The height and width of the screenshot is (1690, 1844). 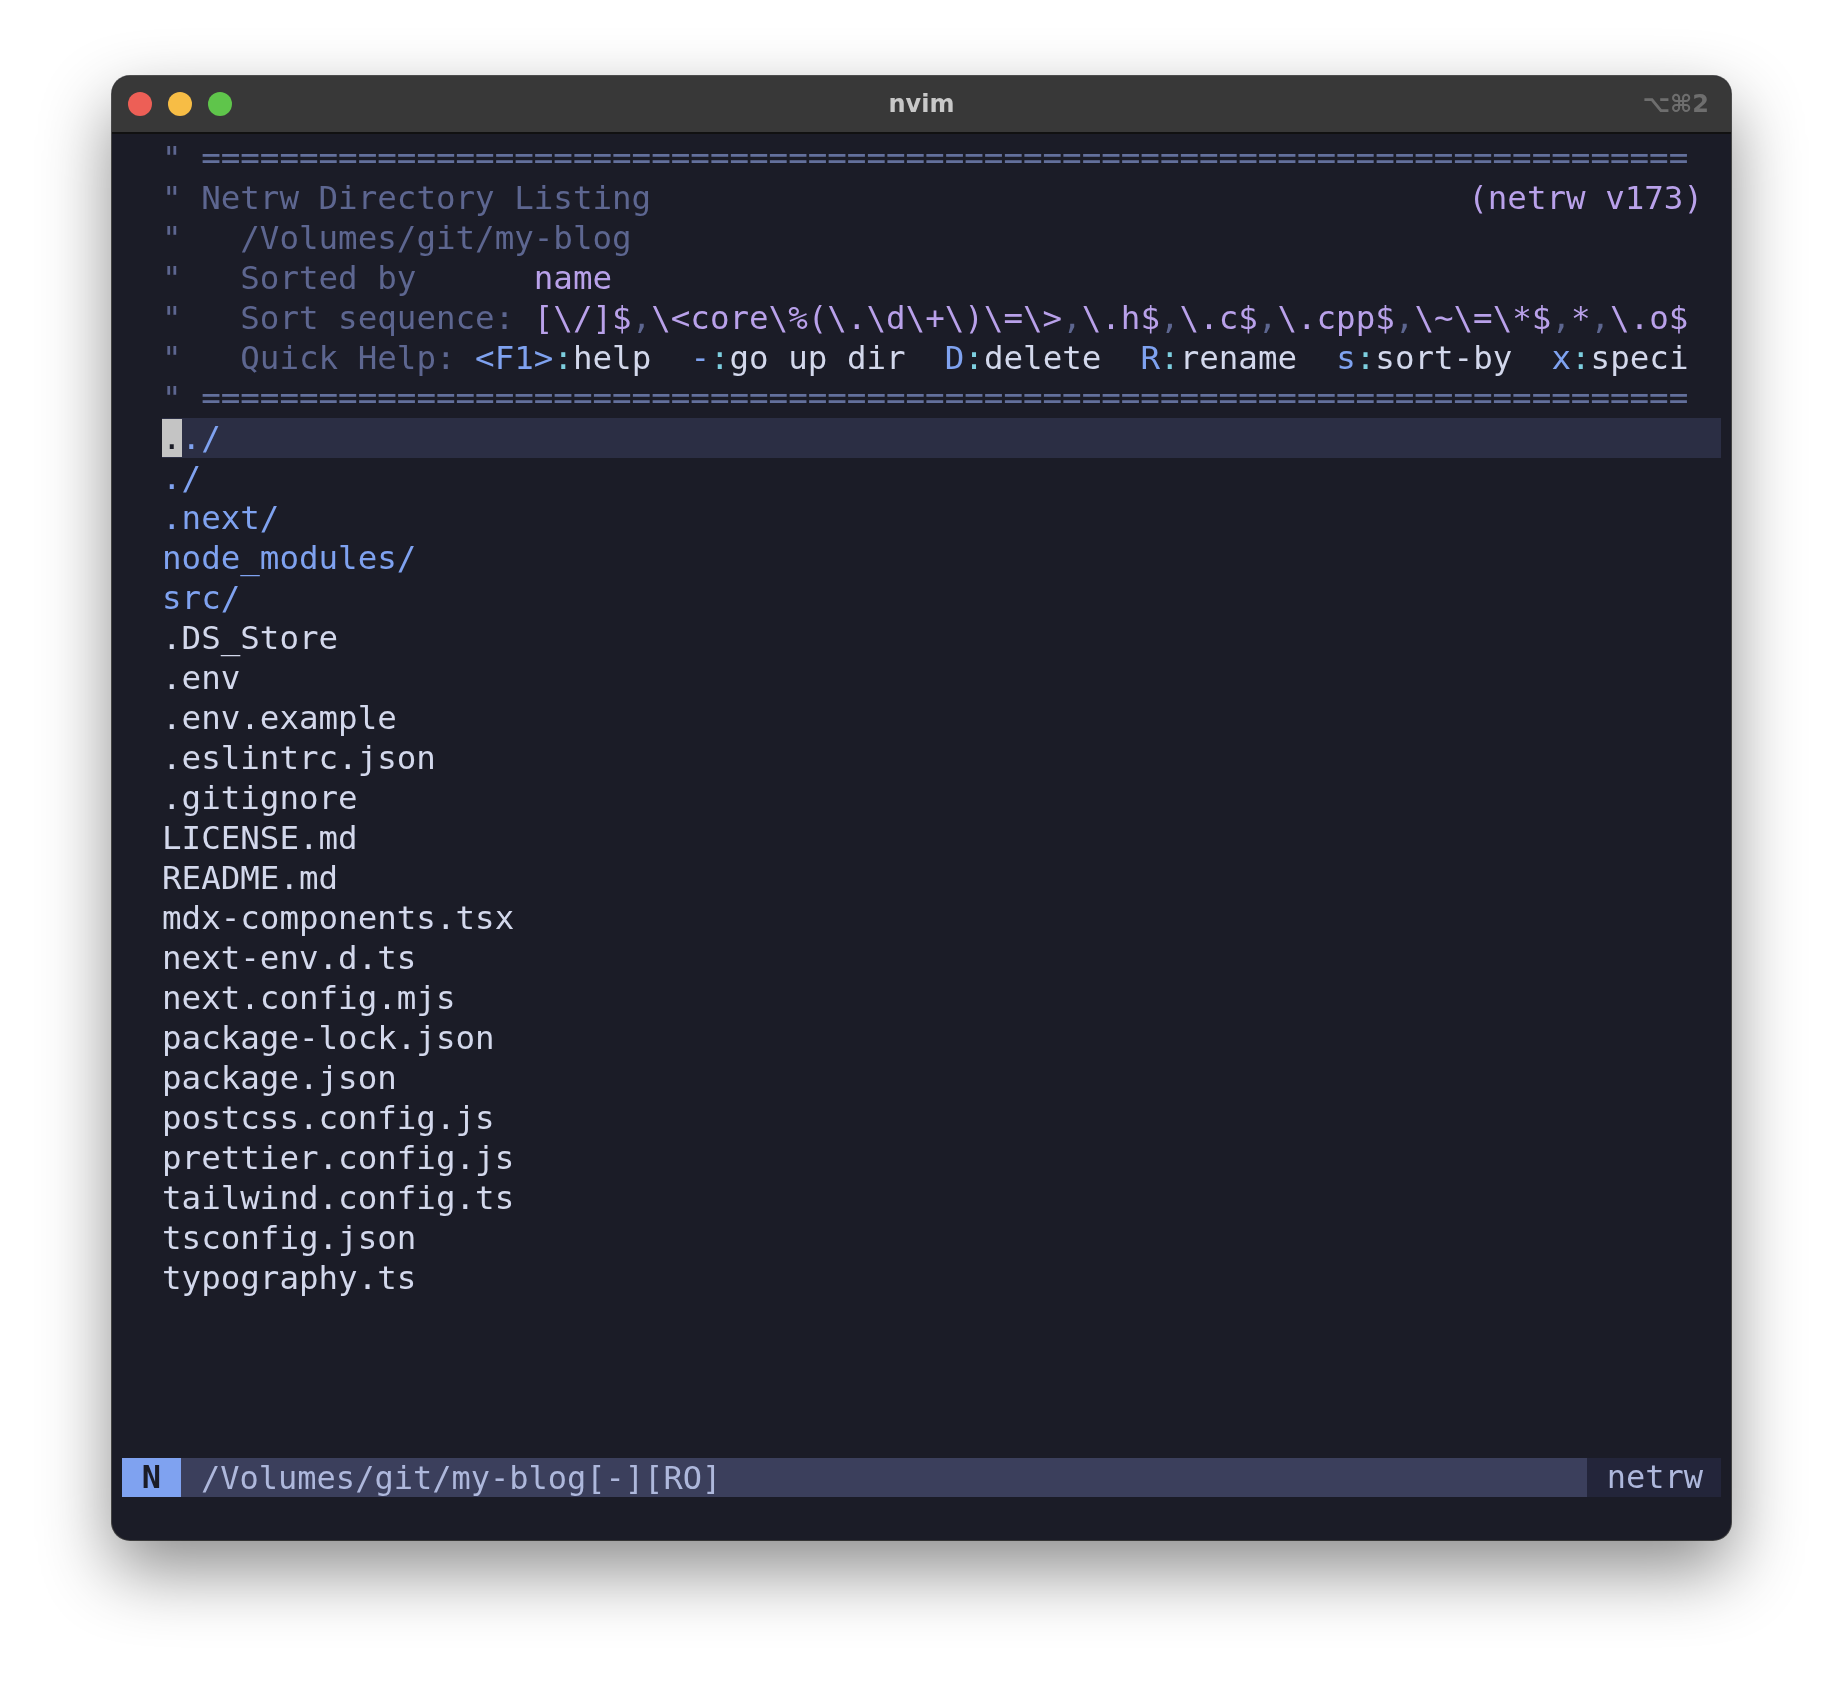 What do you see at coordinates (377, 318) in the screenshot?
I see `sort-sequence-label: Sort sequence:` at bounding box center [377, 318].